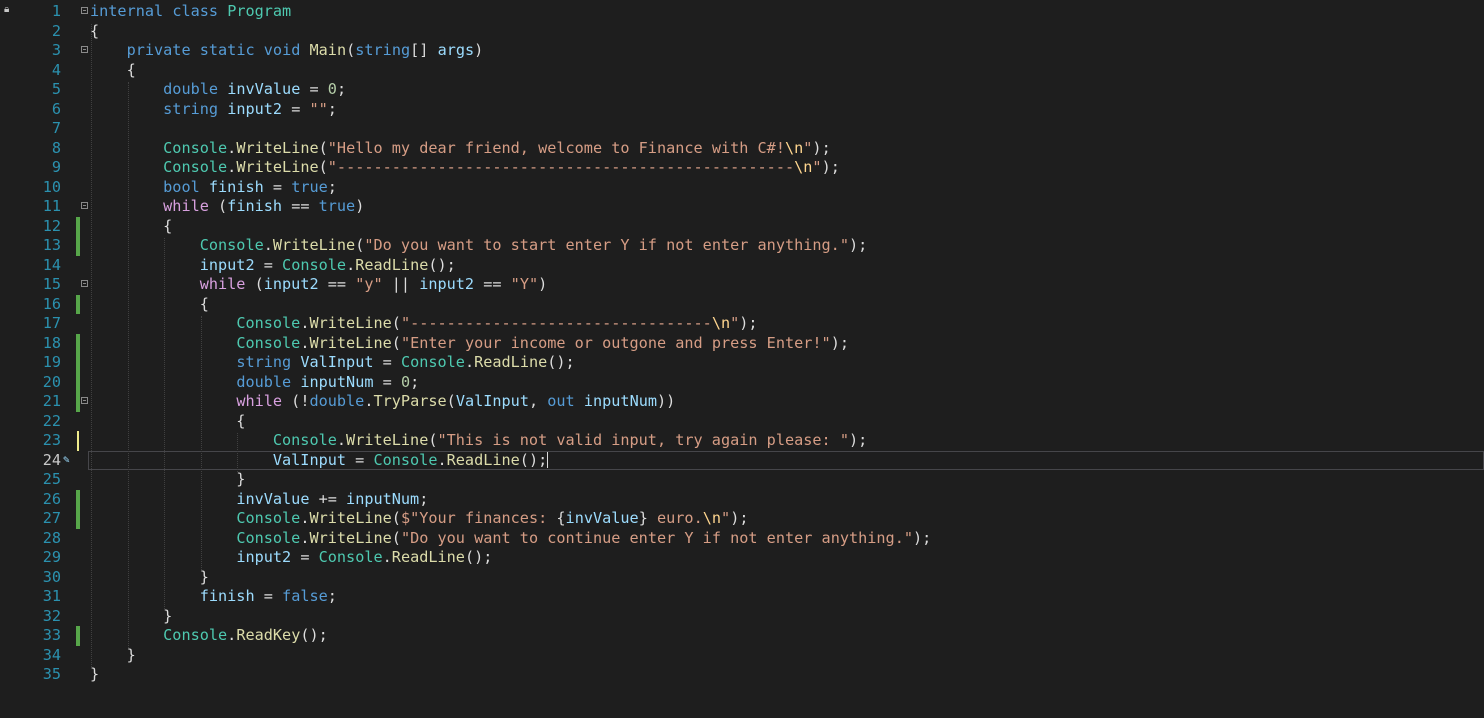 The height and width of the screenshot is (718, 1484). What do you see at coordinates (190, 12) in the screenshot?
I see `code-text: internal class Program` at bounding box center [190, 12].